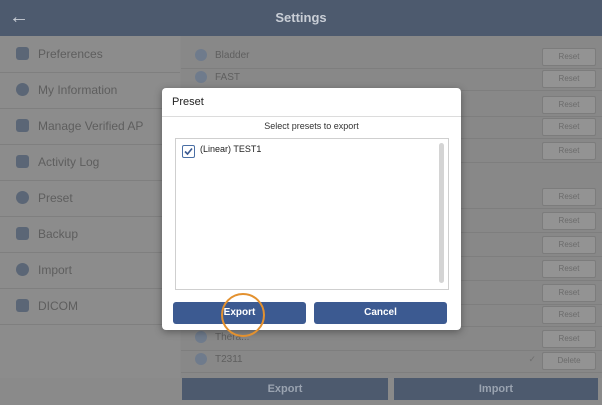 This screenshot has width=602, height=405. I want to click on checkbox, so click(188, 151).